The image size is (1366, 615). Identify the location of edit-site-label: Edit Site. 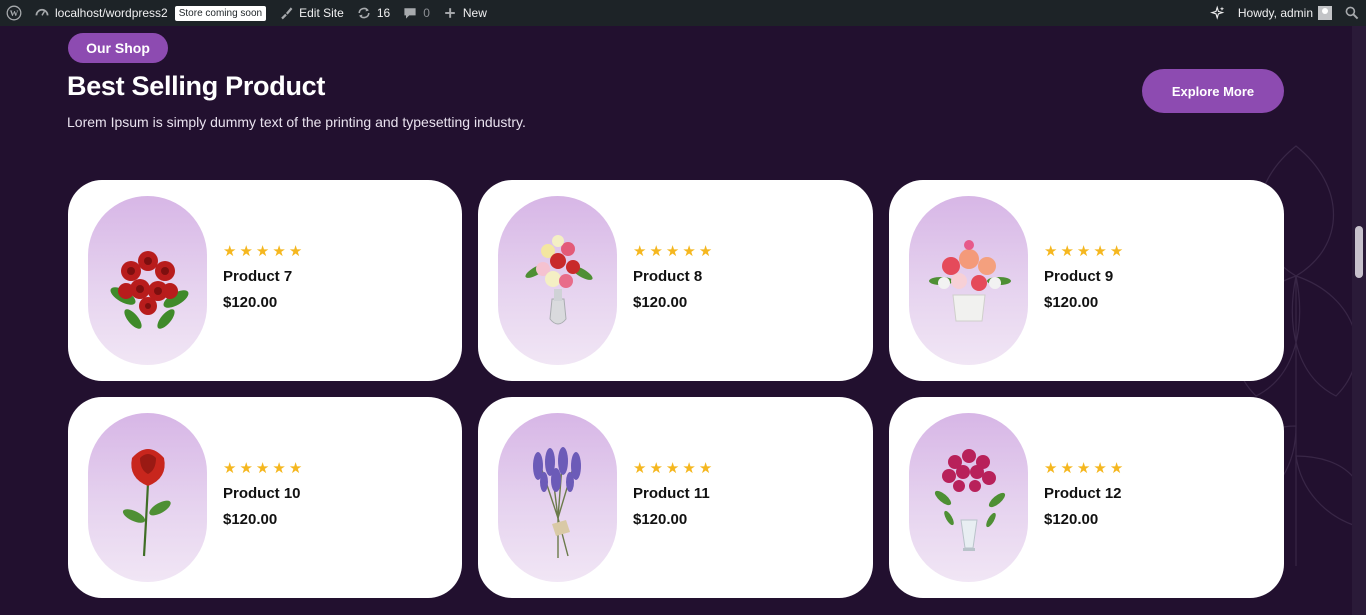
(321, 13).